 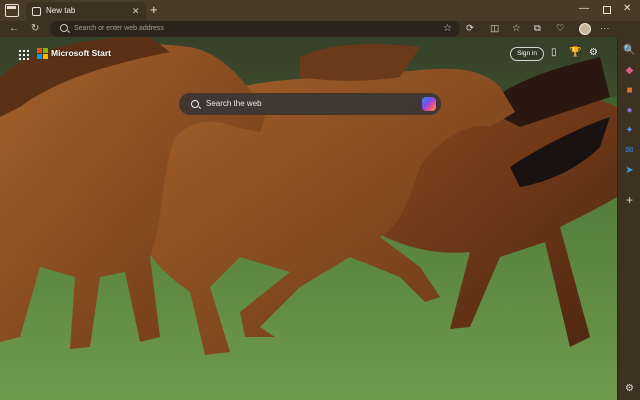 I want to click on mobile-icon: ▯, so click(x=554, y=53).